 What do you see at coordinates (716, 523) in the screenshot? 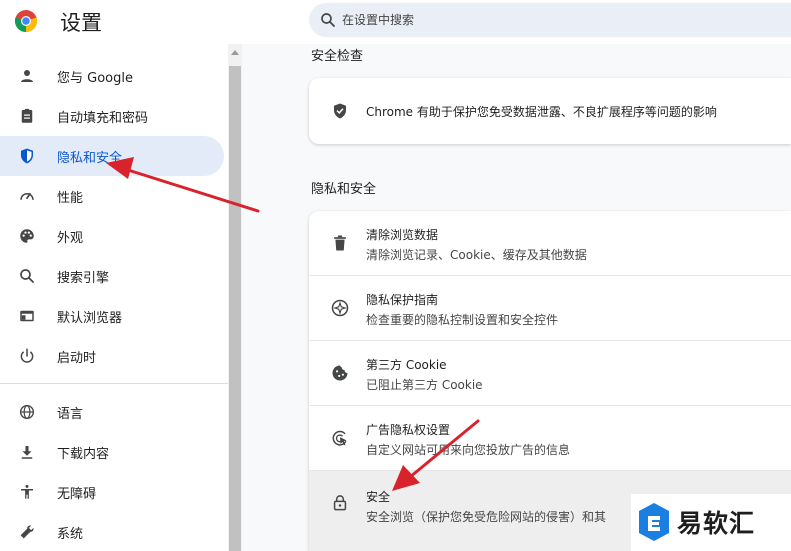
I see `watermark-text: 易软汇` at bounding box center [716, 523].